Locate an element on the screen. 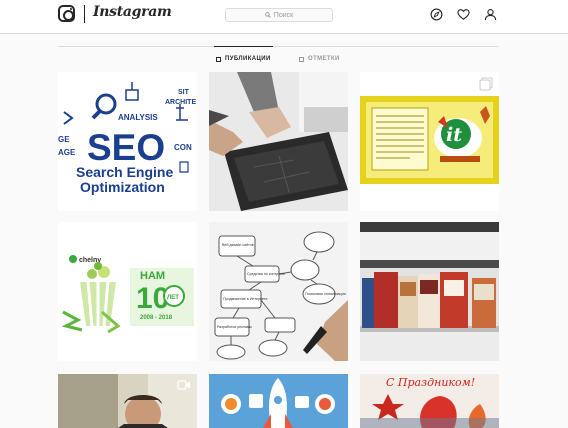  rocket-launch-illustration is located at coordinates (278, 401).